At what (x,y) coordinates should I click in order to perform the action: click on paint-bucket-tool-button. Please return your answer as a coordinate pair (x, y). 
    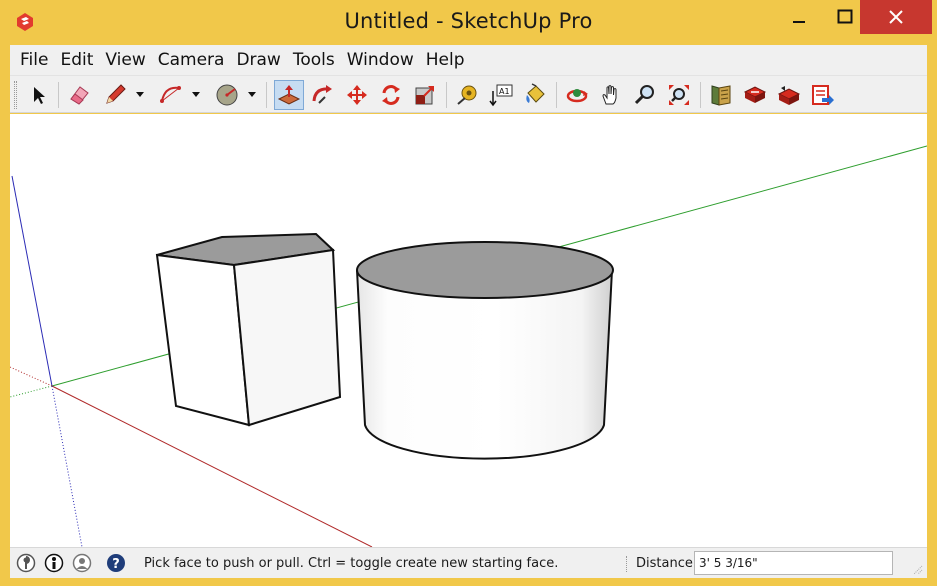
    Looking at the image, I should click on (535, 95).